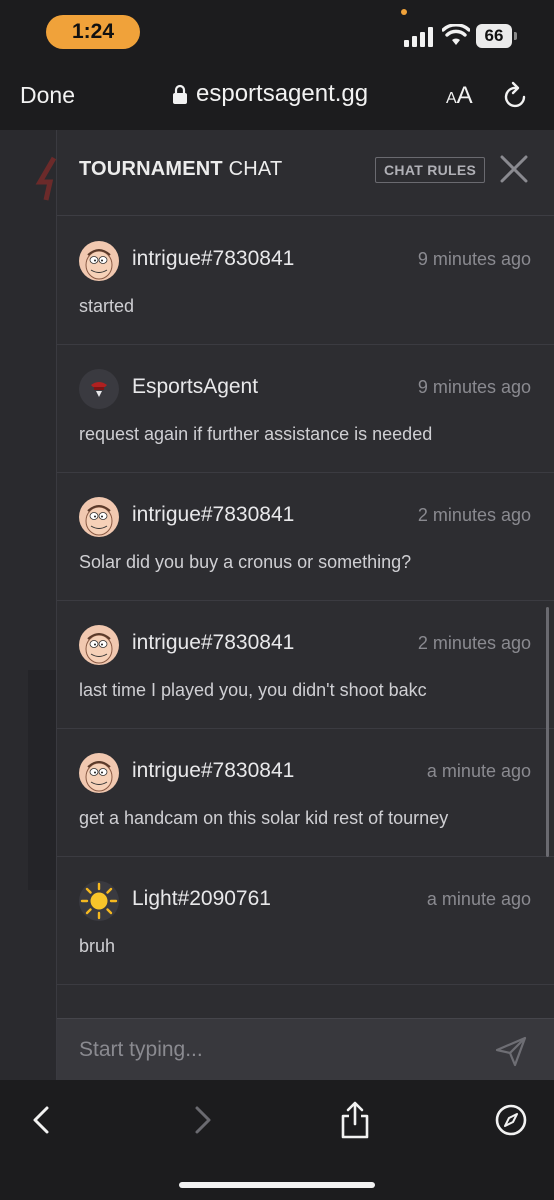  What do you see at coordinates (516, 95) in the screenshot?
I see `reload-icon` at bounding box center [516, 95].